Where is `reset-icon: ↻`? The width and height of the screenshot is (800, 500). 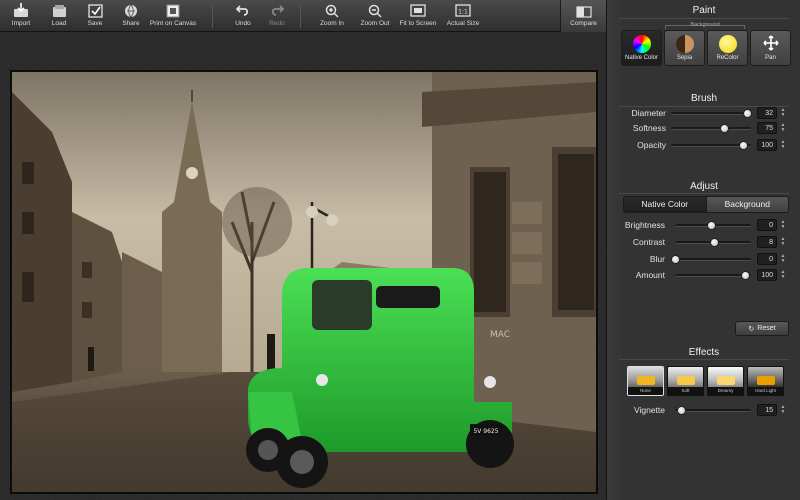 reset-icon: ↻ is located at coordinates (751, 329).